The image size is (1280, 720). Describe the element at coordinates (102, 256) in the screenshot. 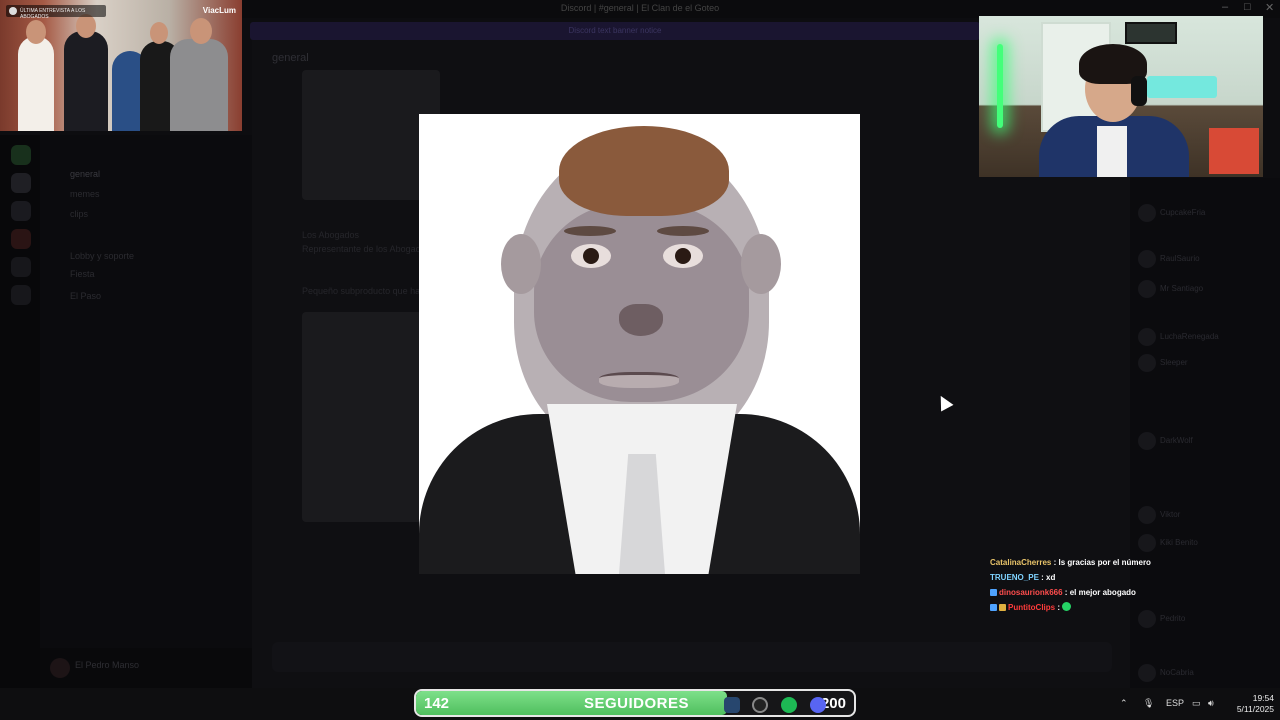

I see `channel-item: Lobby y soporte` at that location.